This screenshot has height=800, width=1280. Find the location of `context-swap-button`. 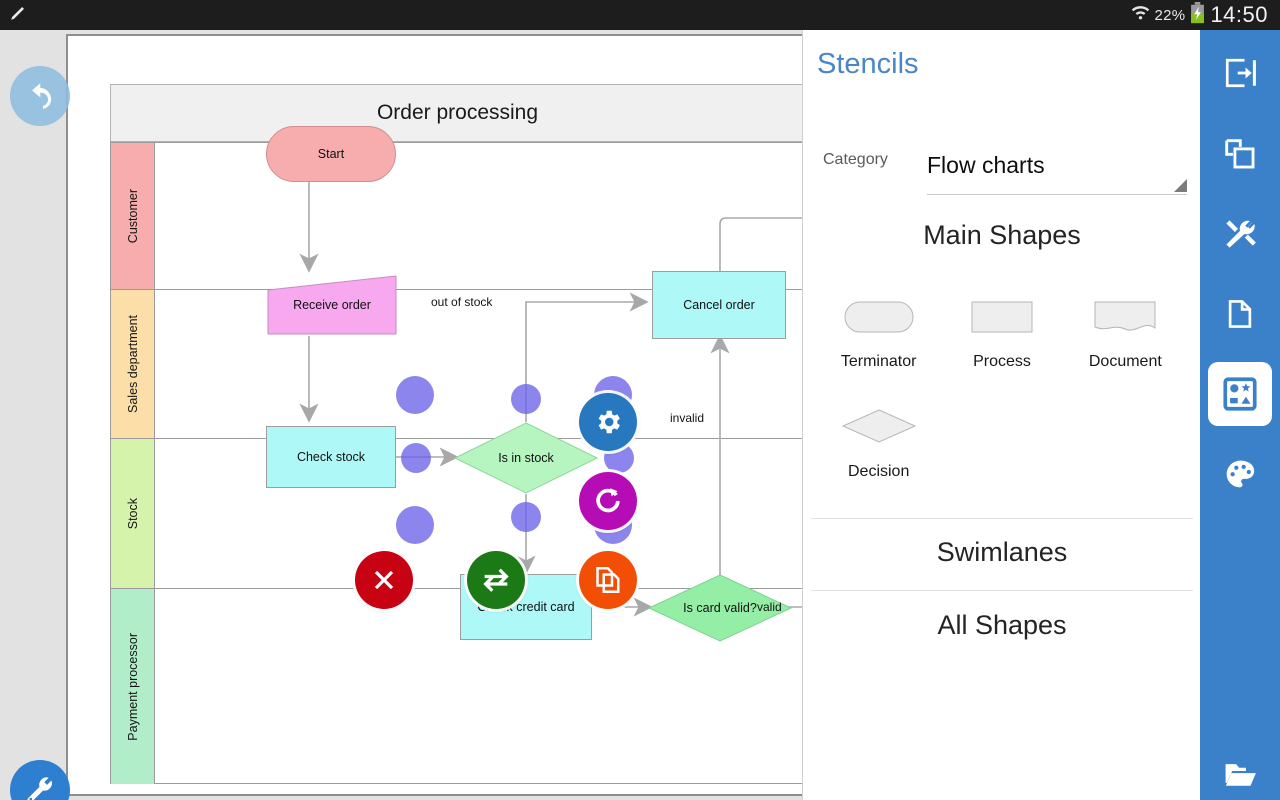

context-swap-button is located at coordinates (496, 580).